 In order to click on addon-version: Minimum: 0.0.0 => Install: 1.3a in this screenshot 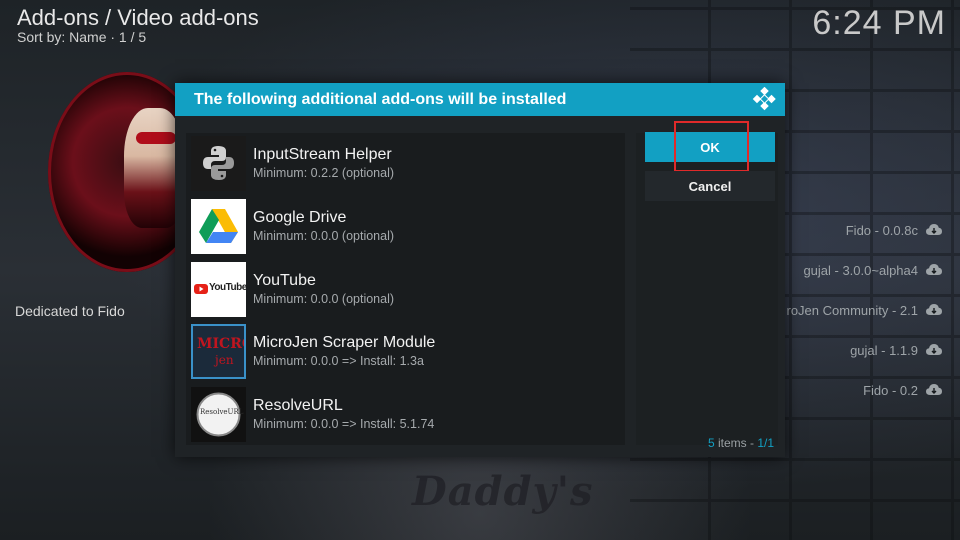, I will do `click(338, 361)`.